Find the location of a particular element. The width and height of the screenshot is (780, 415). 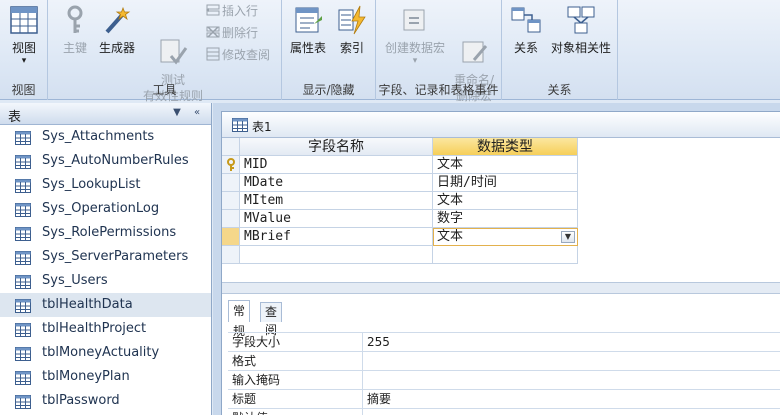

delete-row-label: 删除行 is located at coordinates (240, 33).